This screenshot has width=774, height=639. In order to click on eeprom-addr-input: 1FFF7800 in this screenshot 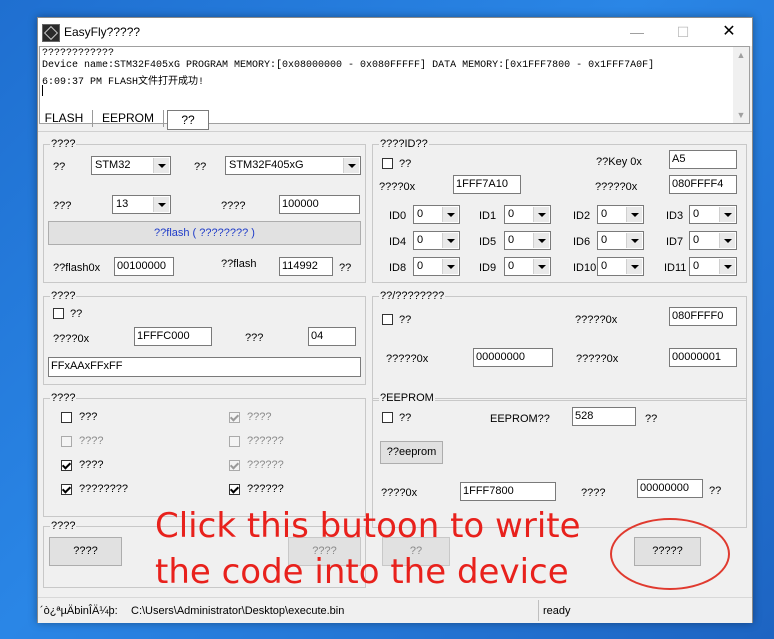, I will do `click(508, 491)`.